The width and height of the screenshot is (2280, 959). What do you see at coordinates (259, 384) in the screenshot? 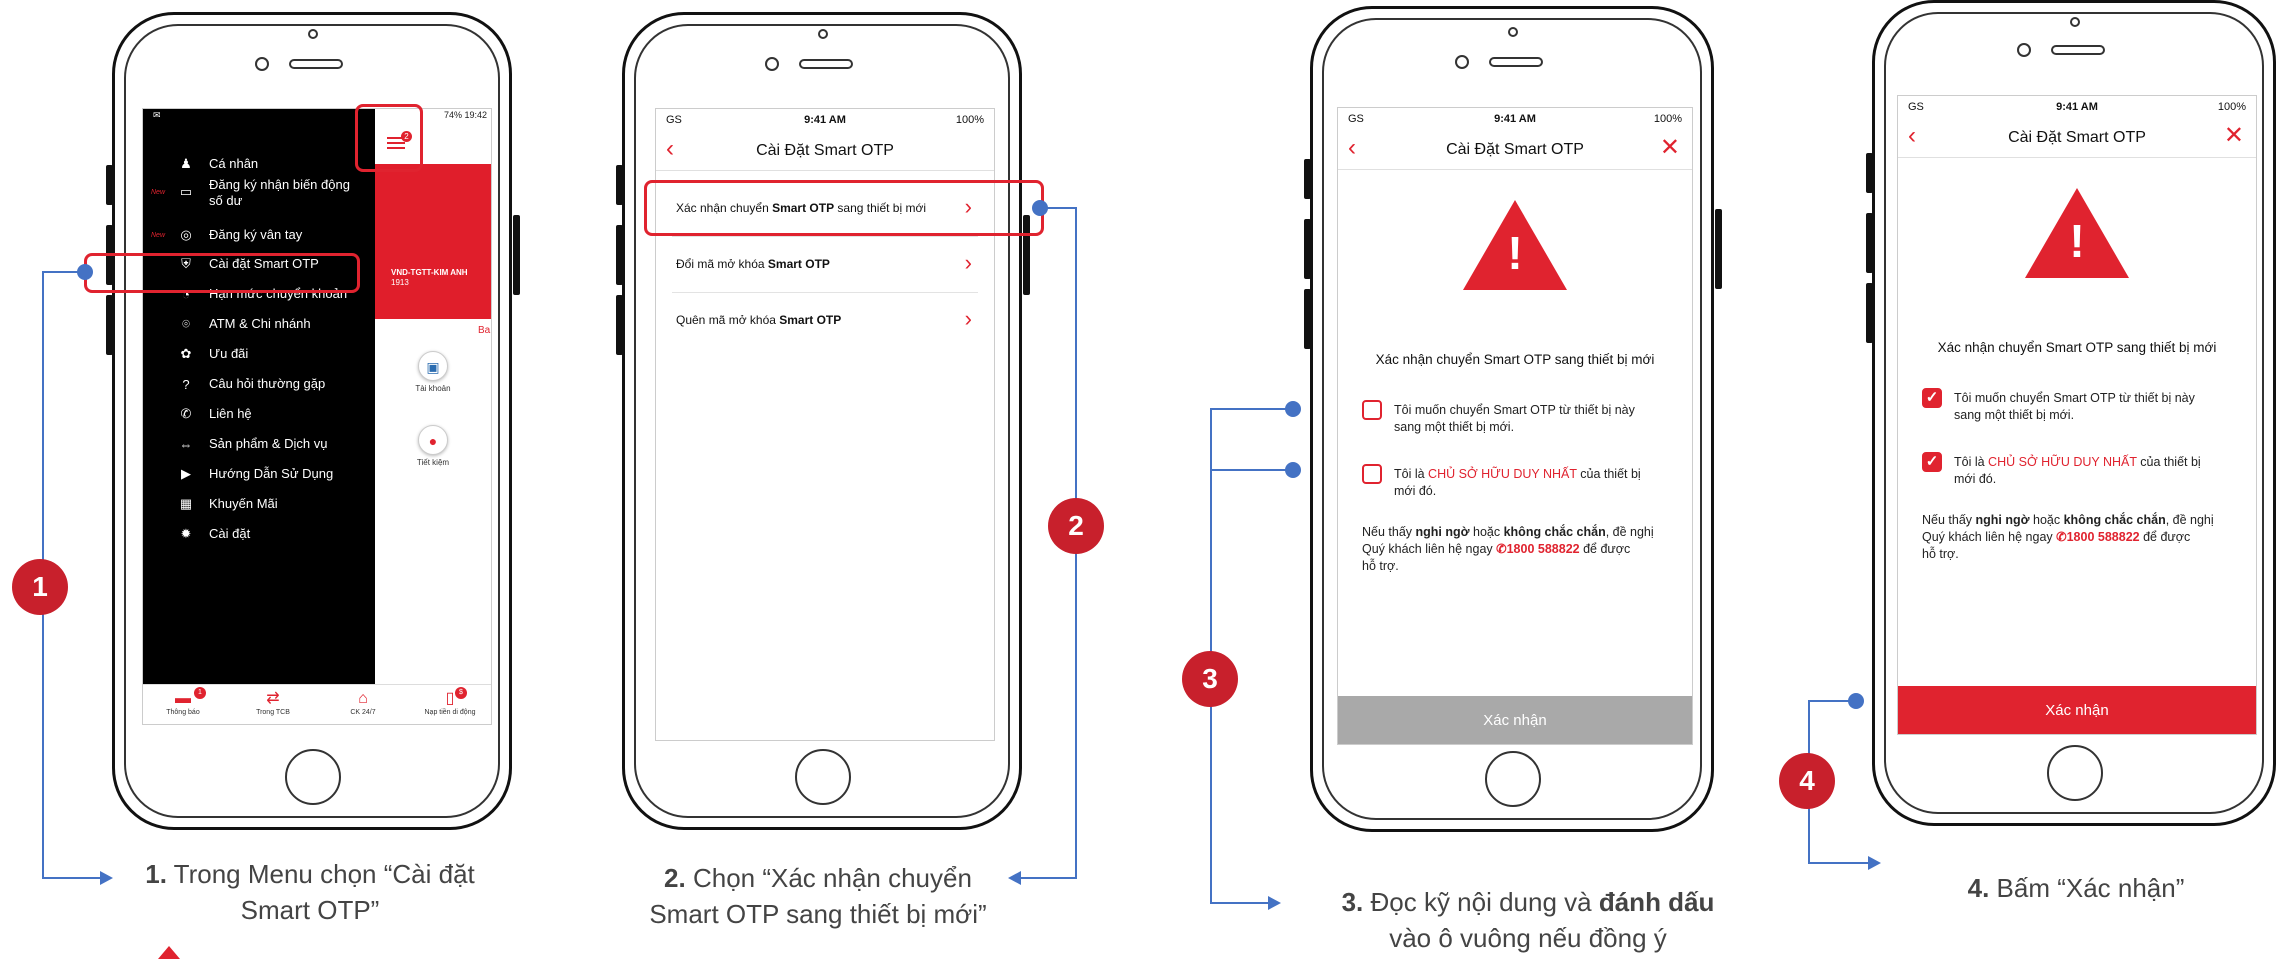
I see `menu-item: ? Câu hỏi thường gặp` at bounding box center [259, 384].